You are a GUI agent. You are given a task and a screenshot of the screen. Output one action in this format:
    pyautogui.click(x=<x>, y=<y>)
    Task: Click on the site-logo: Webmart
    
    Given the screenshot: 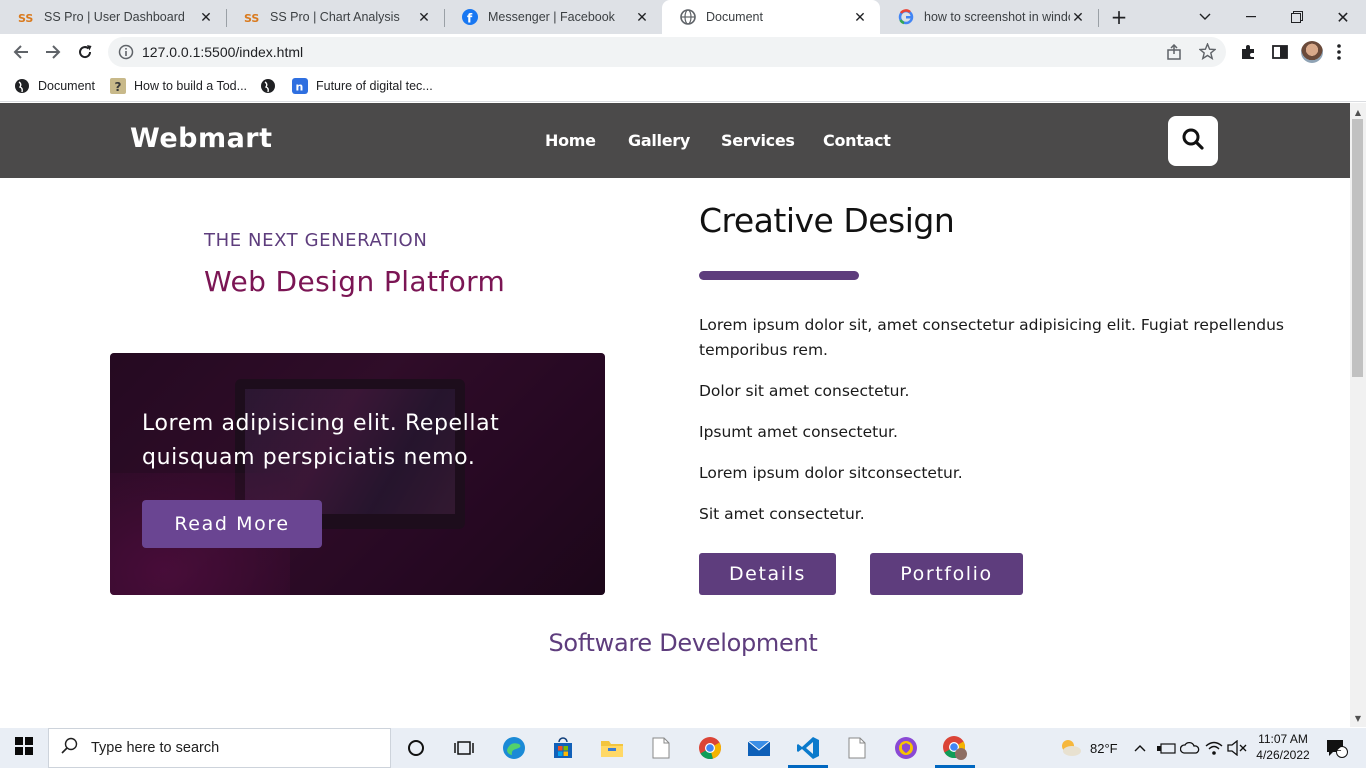 What is the action you would take?
    pyautogui.click(x=201, y=138)
    